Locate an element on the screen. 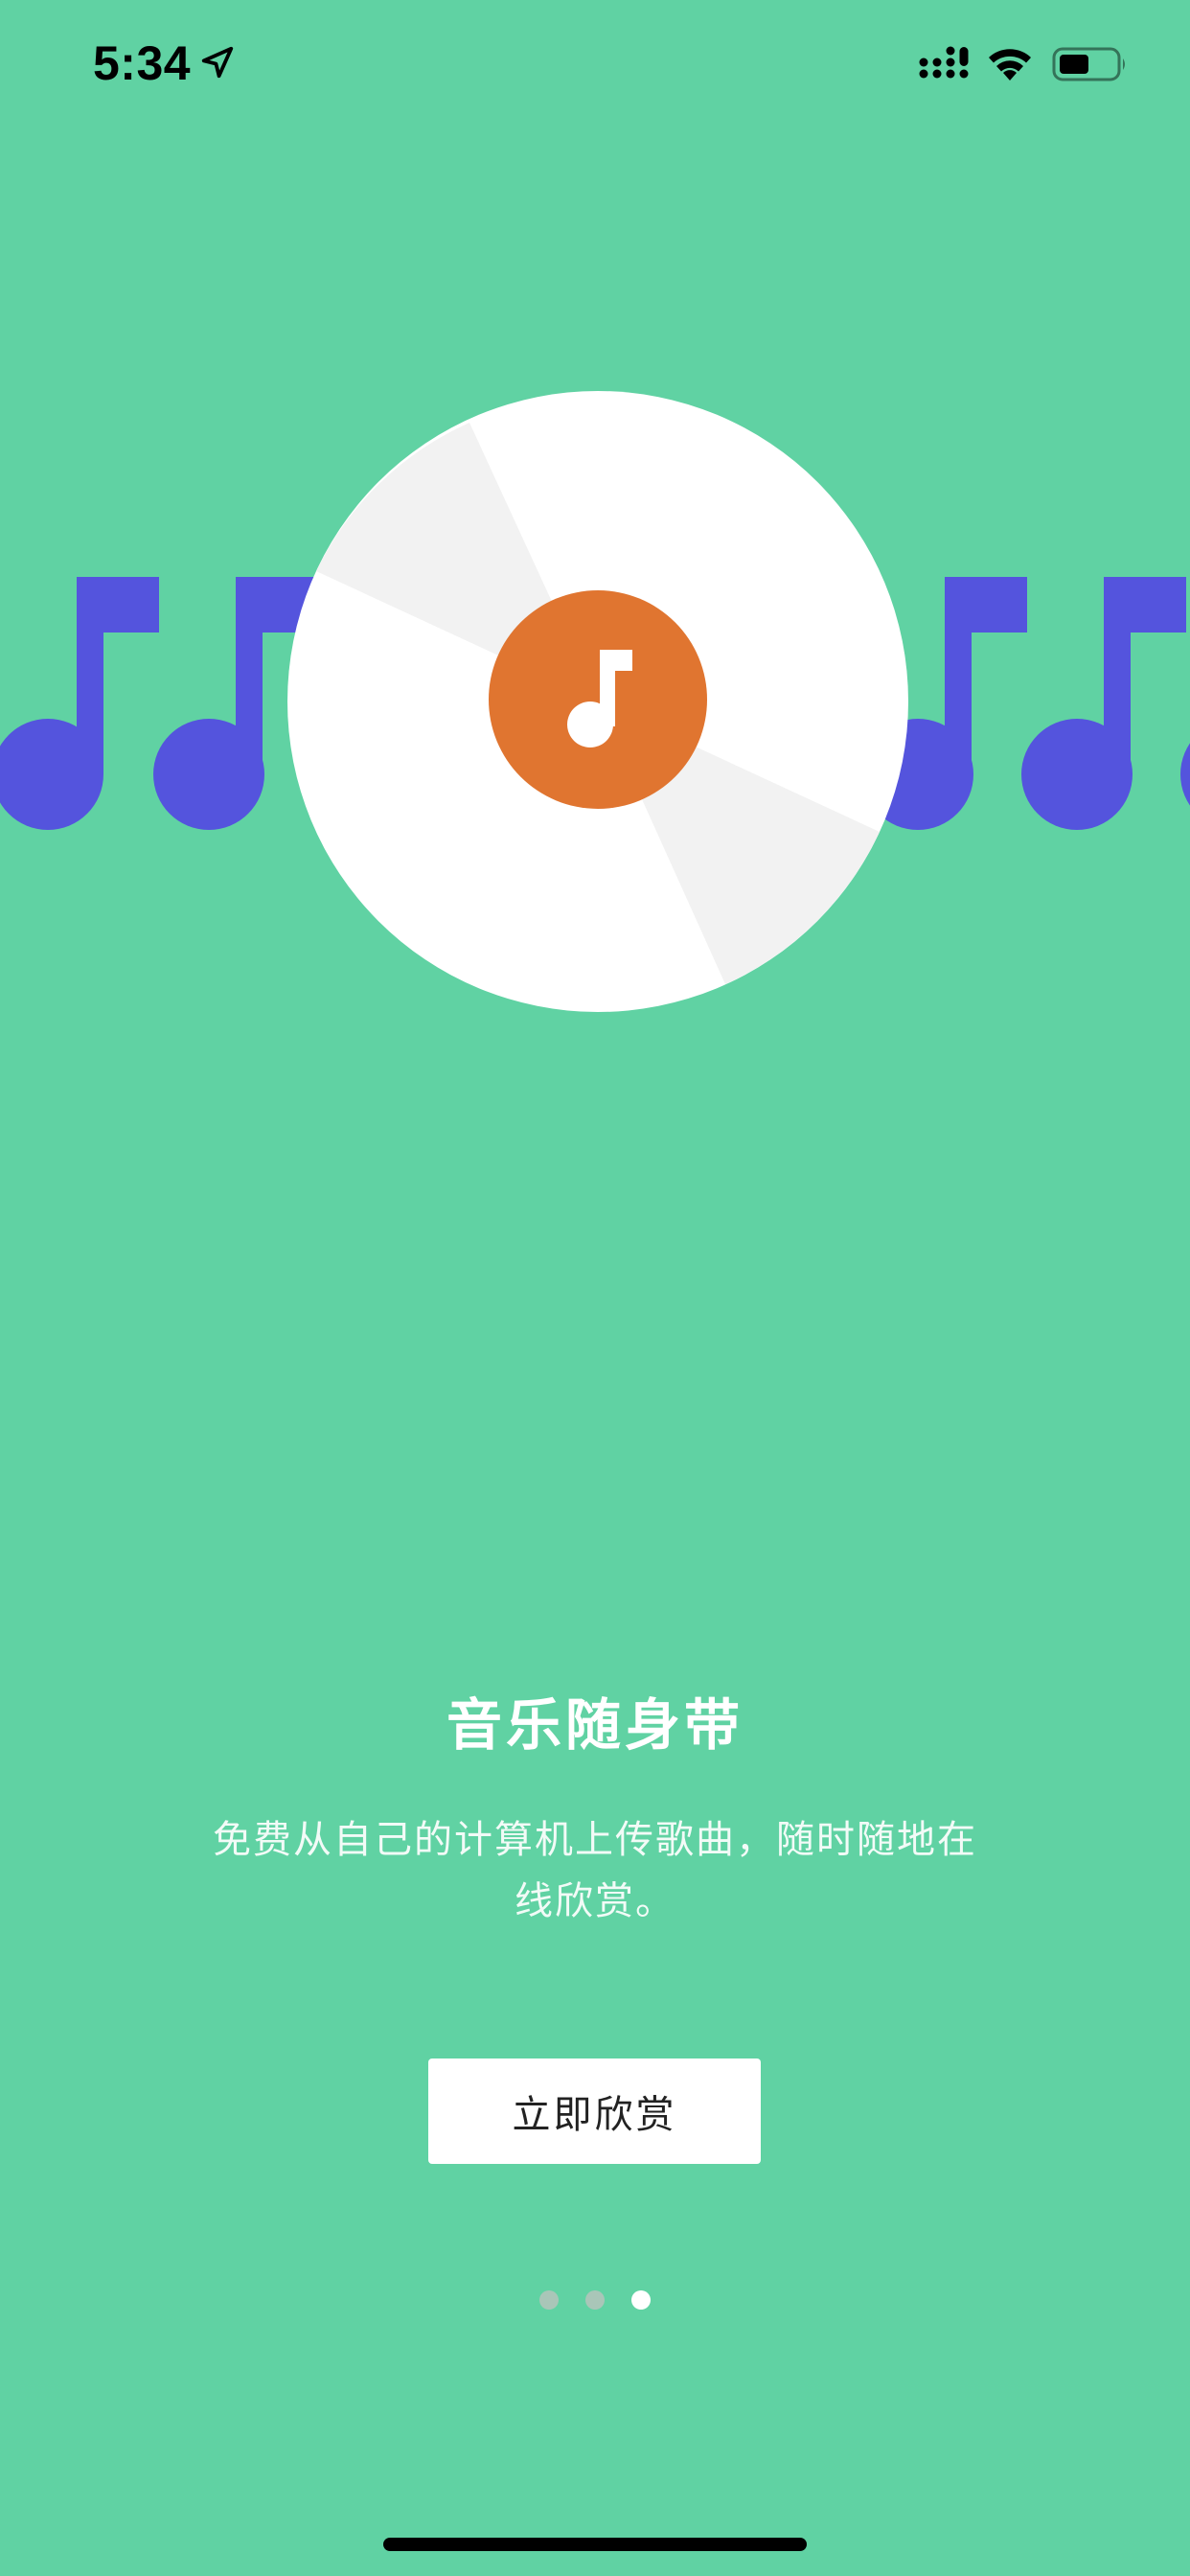  page-title: 音乐随身带 is located at coordinates (595, 1725).